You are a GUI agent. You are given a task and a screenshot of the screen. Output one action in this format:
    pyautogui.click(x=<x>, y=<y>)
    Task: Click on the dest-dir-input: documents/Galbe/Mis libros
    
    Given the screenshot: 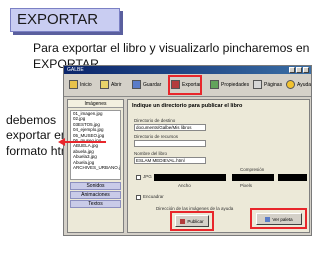 What is the action you would take?
    pyautogui.click(x=170, y=127)
    